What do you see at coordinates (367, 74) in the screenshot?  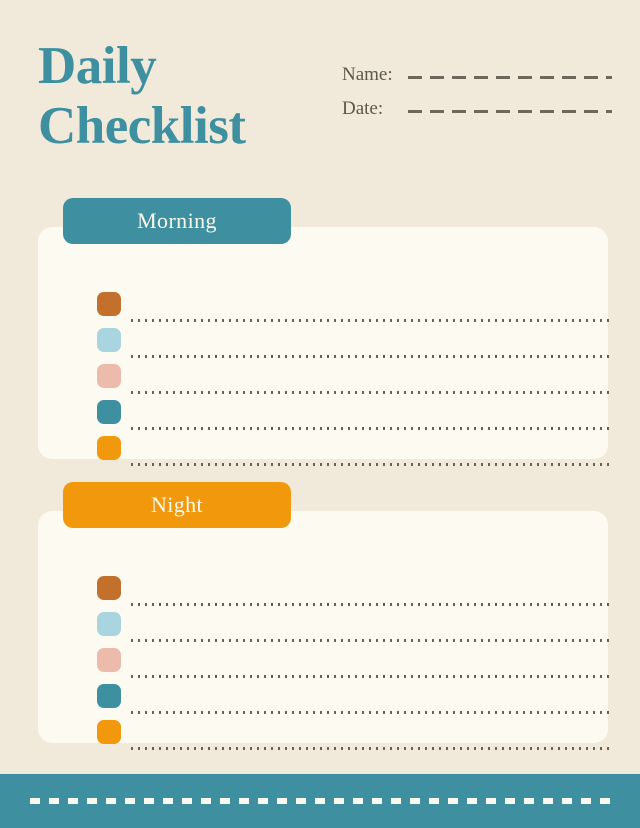 I see `name-field-label: Name:` at bounding box center [367, 74].